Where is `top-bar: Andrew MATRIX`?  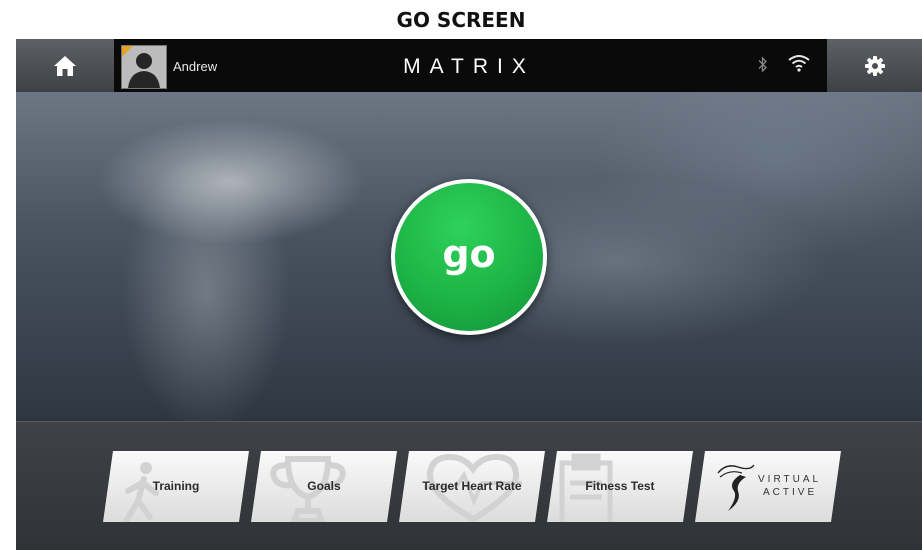 top-bar: Andrew MATRIX is located at coordinates (469, 65).